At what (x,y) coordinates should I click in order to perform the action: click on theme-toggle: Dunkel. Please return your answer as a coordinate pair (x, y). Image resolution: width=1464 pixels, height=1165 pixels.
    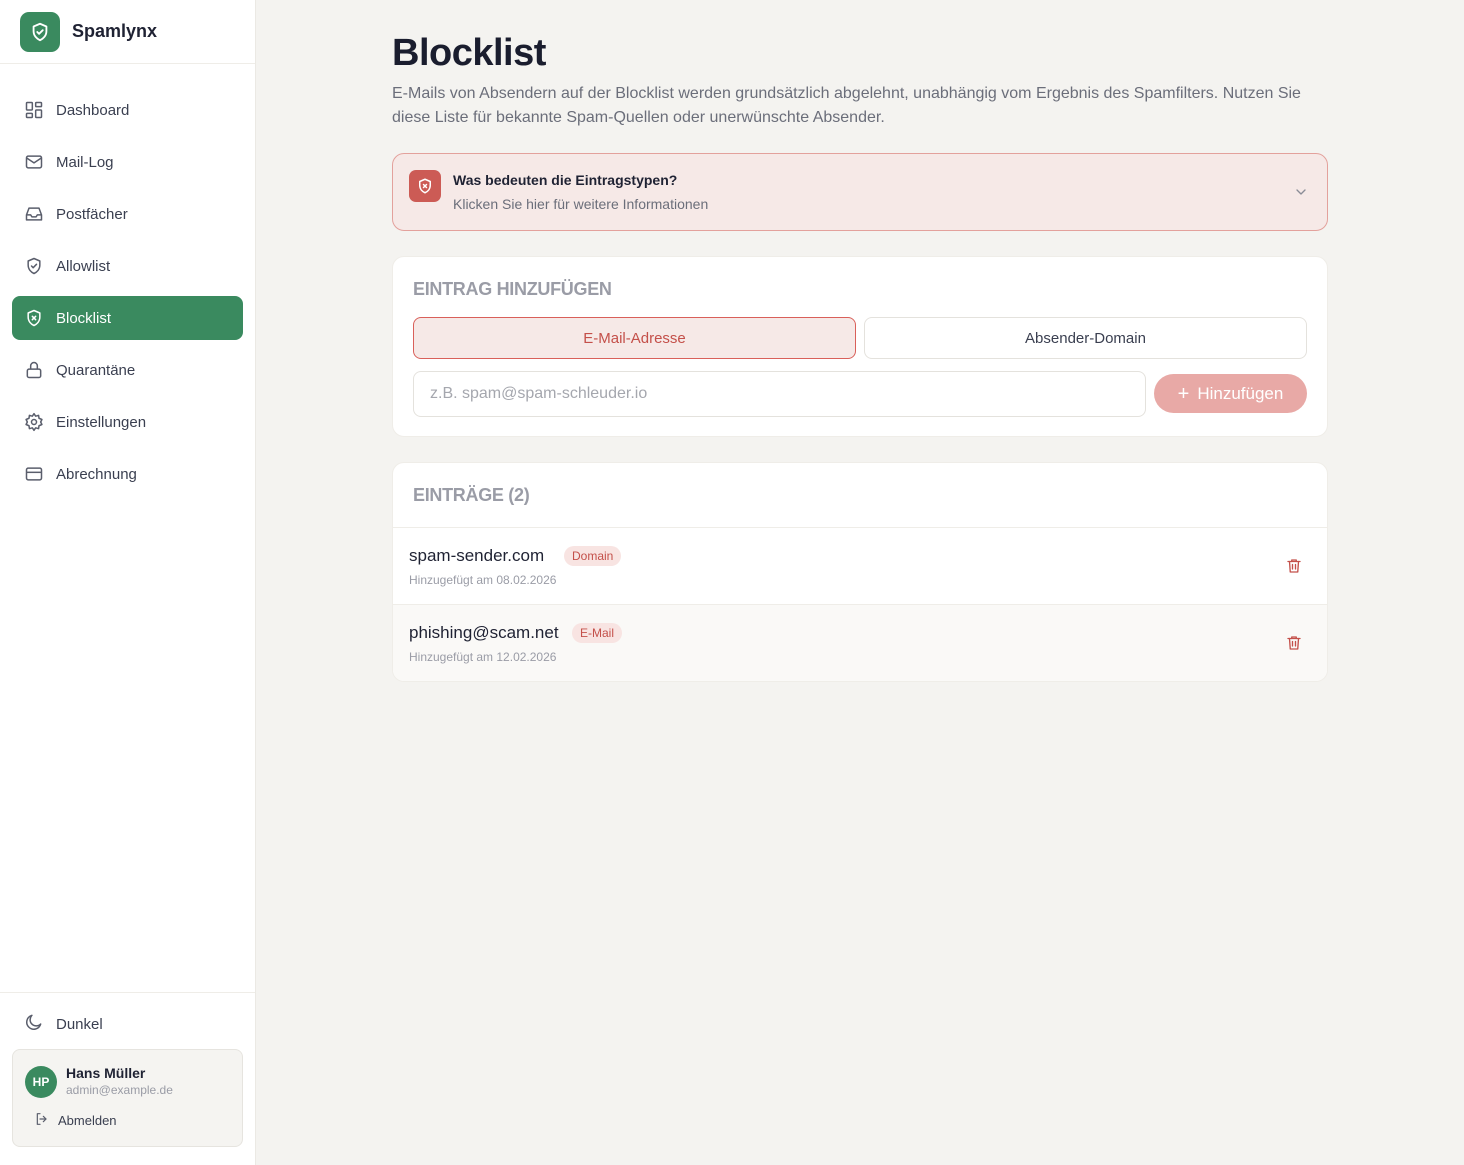
    Looking at the image, I should click on (127, 1024).